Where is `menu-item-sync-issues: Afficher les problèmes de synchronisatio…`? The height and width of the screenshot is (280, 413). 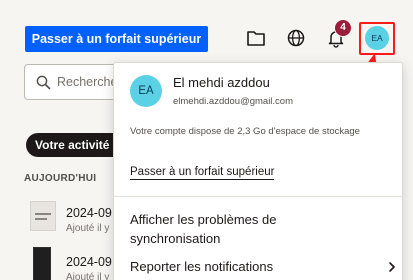 menu-item-sync-issues: Afficher les problèmes de synchronisatio… is located at coordinates (246, 229).